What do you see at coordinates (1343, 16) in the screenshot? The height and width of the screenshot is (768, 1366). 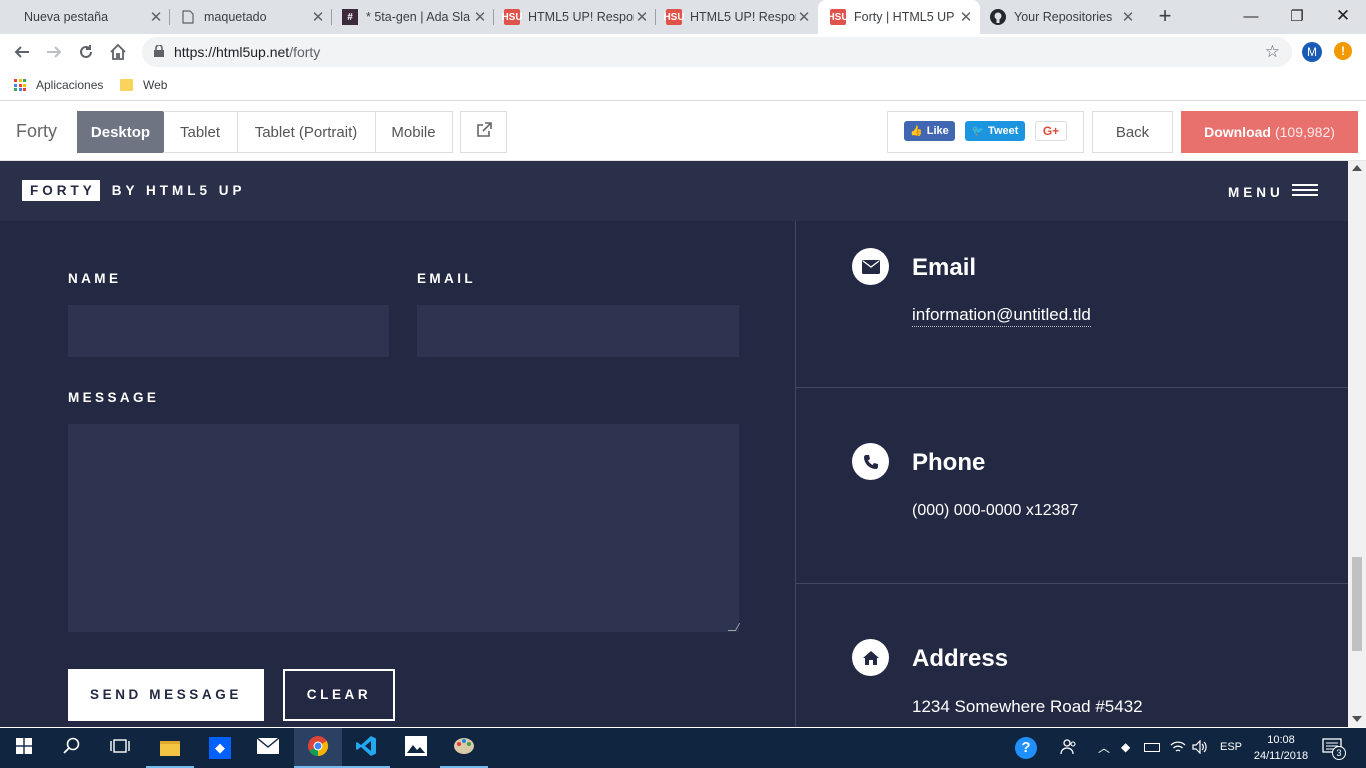 I see `close-window-icon: ✕` at bounding box center [1343, 16].